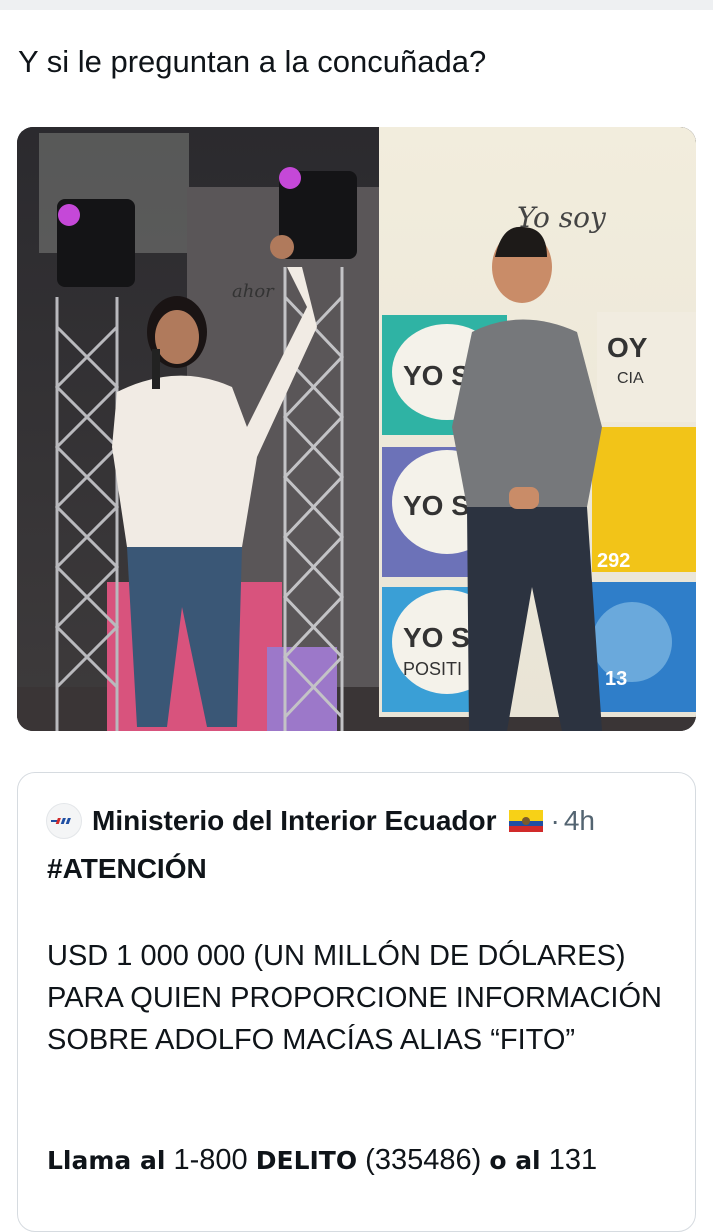 This screenshot has height=1232, width=713. What do you see at coordinates (515, 1160) in the screenshot?
I see `call-mid: o al` at bounding box center [515, 1160].